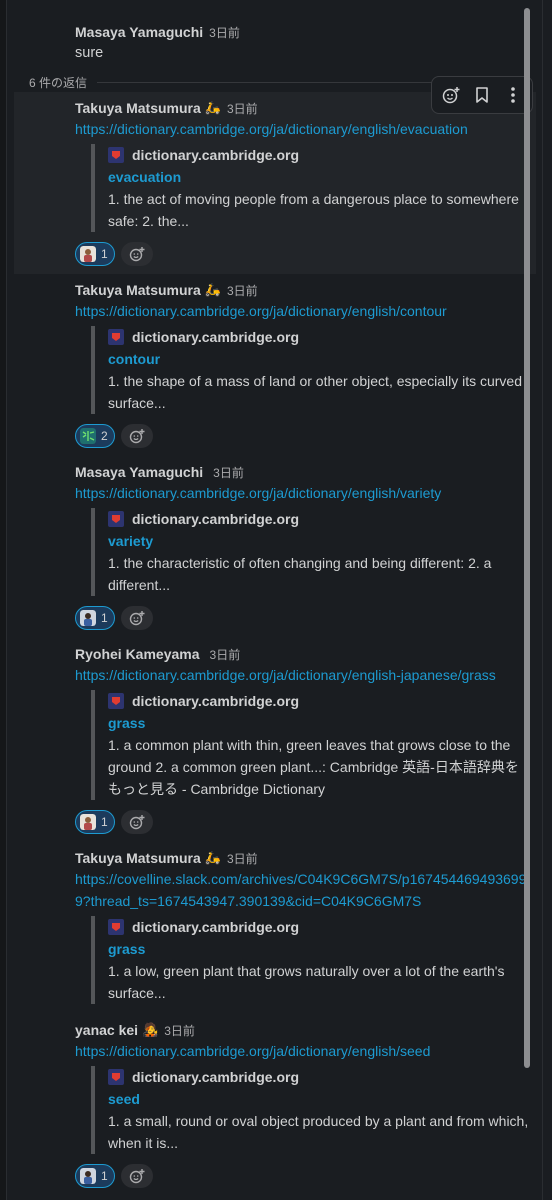 The height and width of the screenshot is (1200, 552). Describe the element at coordinates (305, 436) in the screenshot. I see `reactions-bar: 2` at that location.